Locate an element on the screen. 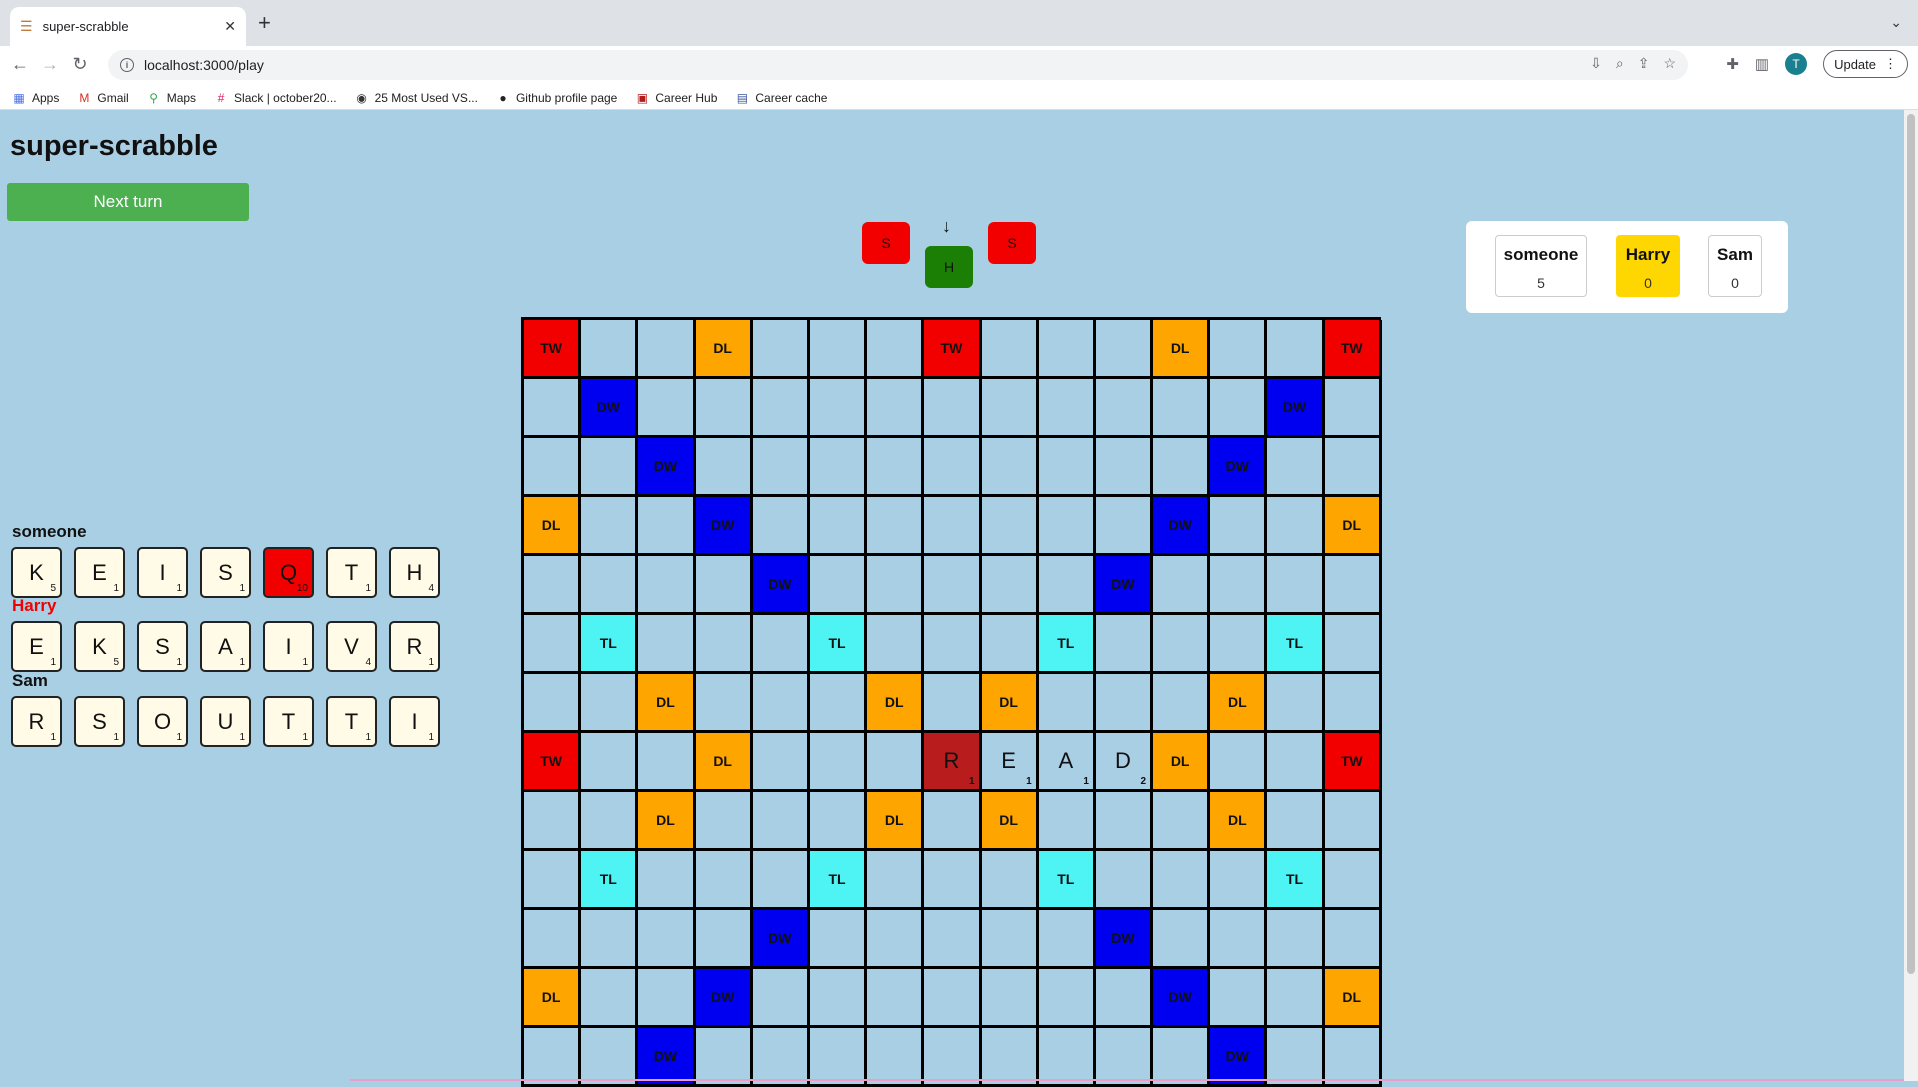 The image size is (1918, 1087). rack-tile: R1 is located at coordinates (414, 646).